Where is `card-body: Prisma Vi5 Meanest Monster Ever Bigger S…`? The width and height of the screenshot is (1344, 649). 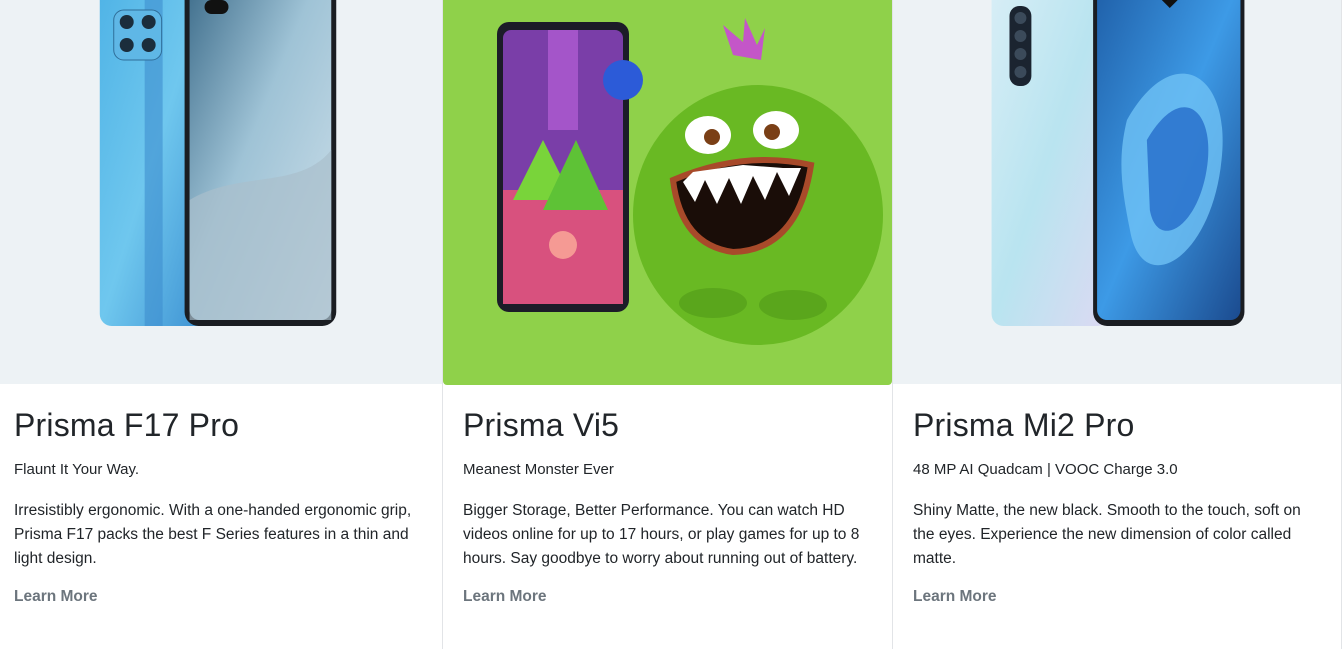 card-body: Prisma Vi5 Meanest Monster Ever Bigger S… is located at coordinates (670, 495).